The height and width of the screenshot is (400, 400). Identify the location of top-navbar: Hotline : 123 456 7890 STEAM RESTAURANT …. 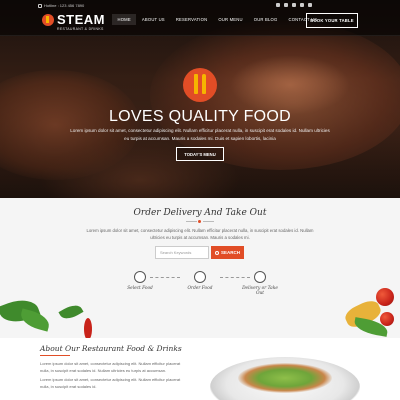
(200, 18).